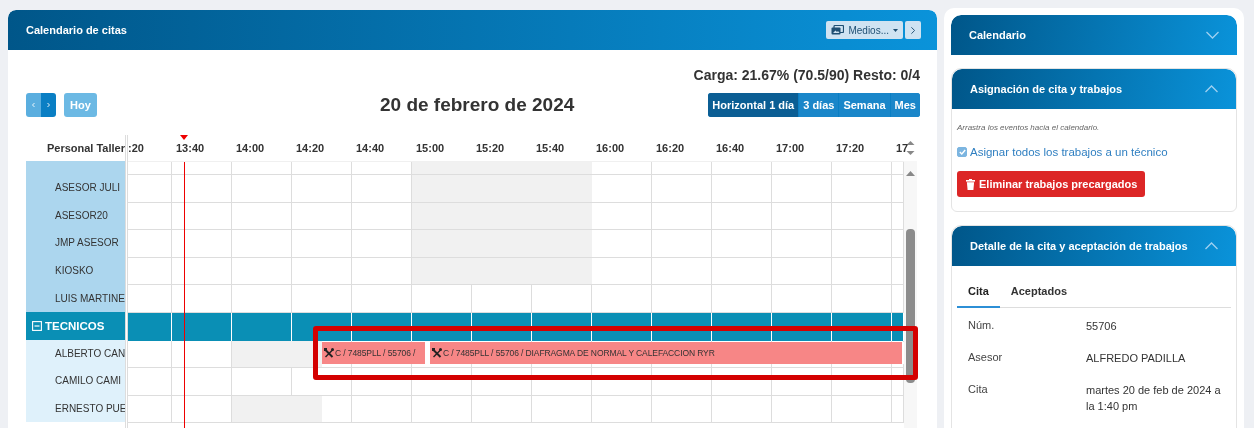  Describe the element at coordinates (986, 357) in the screenshot. I see `field-label: Asesor` at that location.